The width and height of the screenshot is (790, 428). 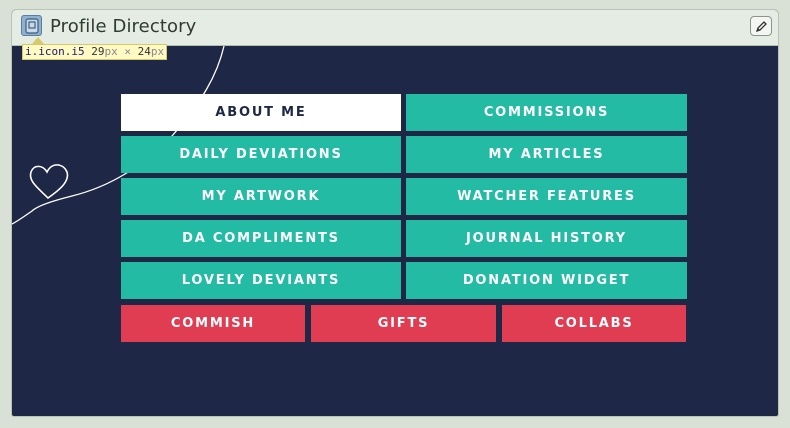 What do you see at coordinates (261, 238) in the screenshot?
I see `da-compliments-button: DA COMPLIMENTS` at bounding box center [261, 238].